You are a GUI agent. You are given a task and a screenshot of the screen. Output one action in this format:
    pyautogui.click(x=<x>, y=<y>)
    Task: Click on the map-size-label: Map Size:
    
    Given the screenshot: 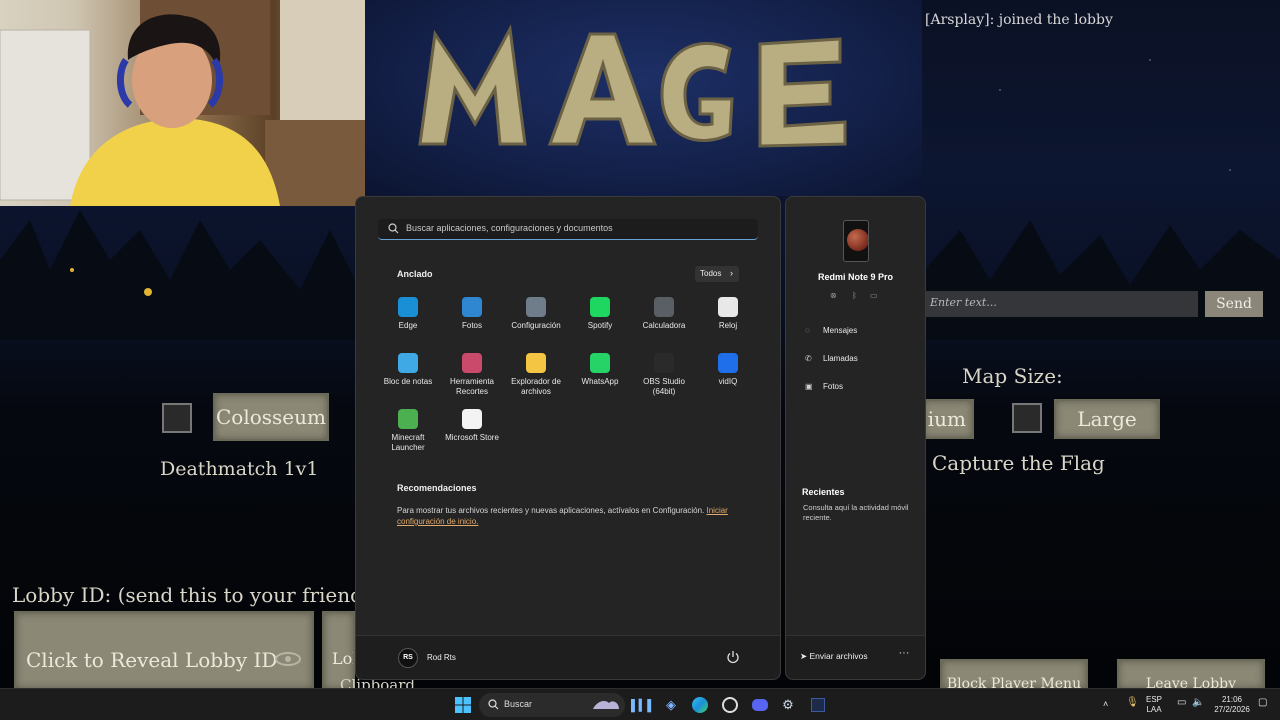 What is the action you would take?
    pyautogui.click(x=1012, y=376)
    